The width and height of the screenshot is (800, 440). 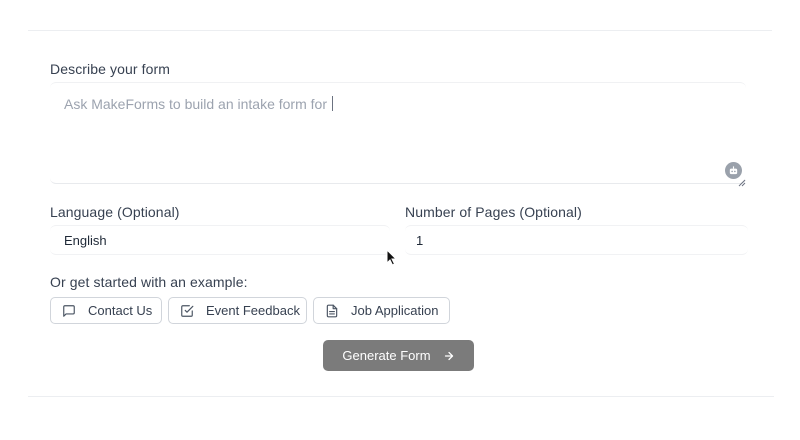 I want to click on generate-form-button: Generate Form, so click(x=398, y=355).